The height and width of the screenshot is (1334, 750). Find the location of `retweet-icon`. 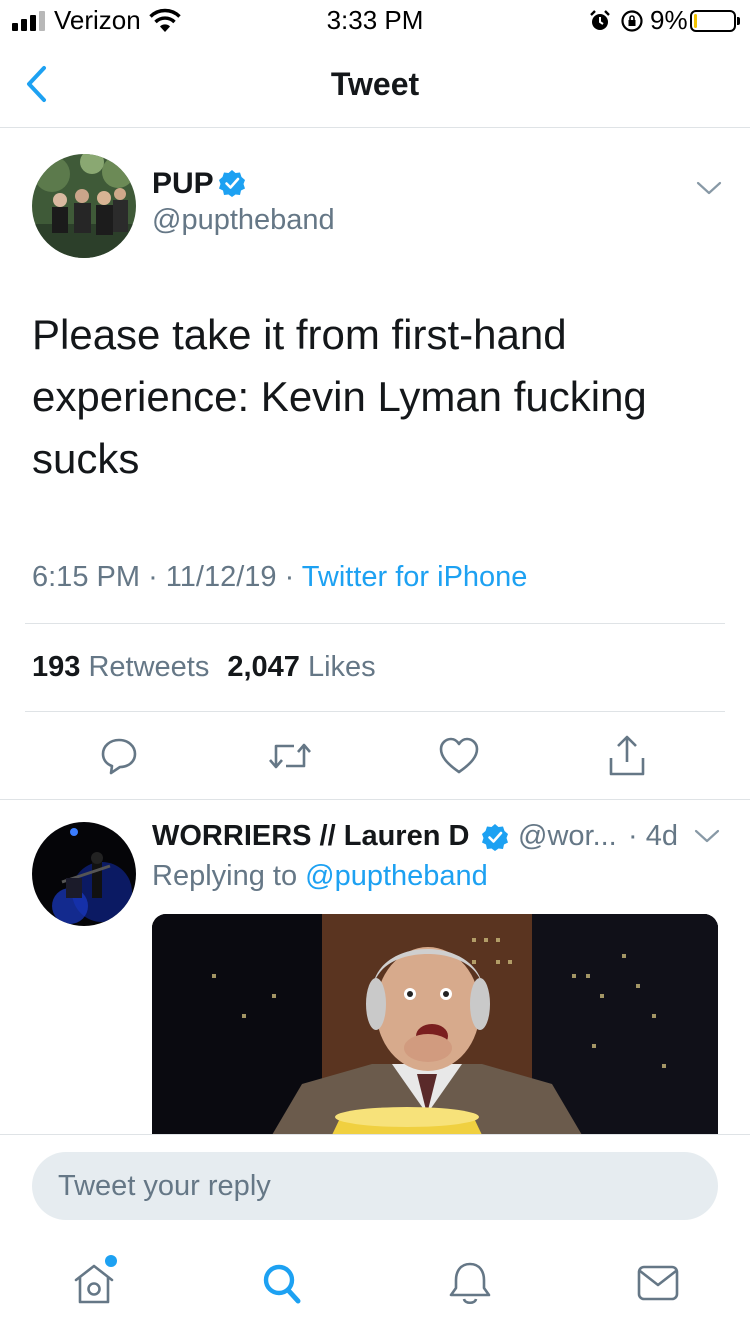

retweet-icon is located at coordinates (290, 756).